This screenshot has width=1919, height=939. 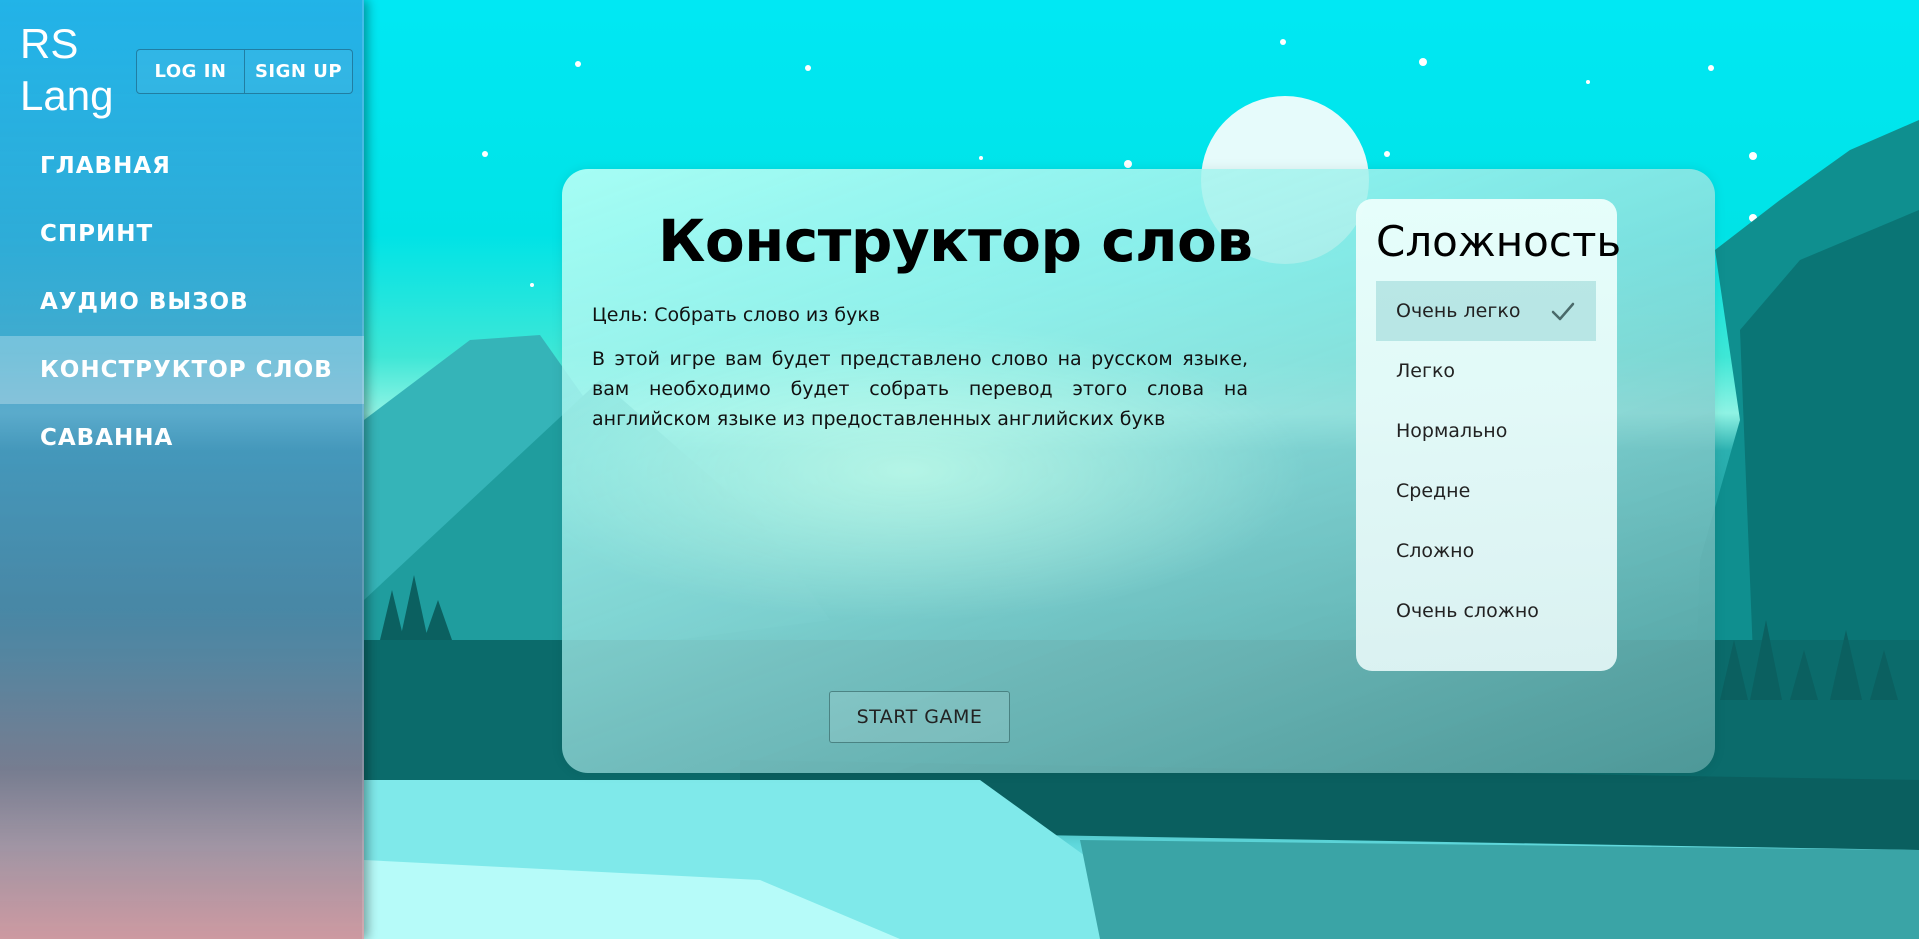 I want to click on auth-buttons: LOG IN SIGN UP, so click(x=244, y=71).